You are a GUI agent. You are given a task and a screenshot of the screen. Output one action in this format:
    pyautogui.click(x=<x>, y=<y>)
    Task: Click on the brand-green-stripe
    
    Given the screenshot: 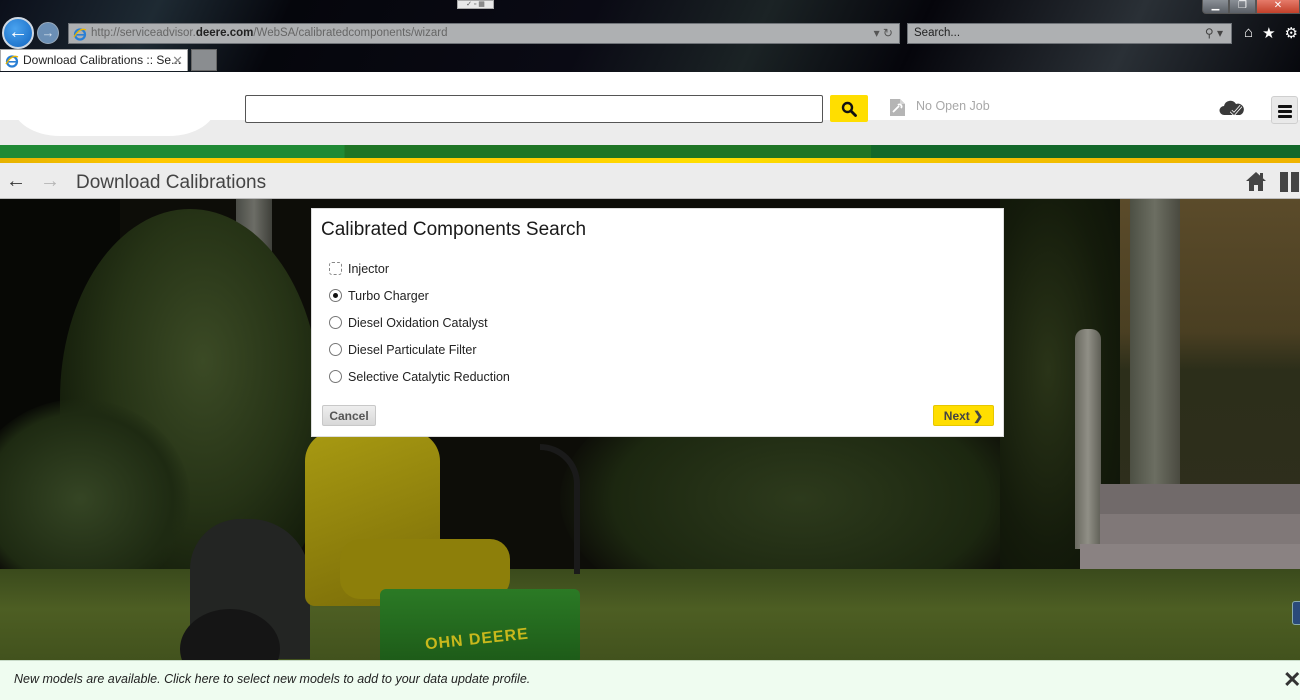 What is the action you would take?
    pyautogui.click(x=650, y=151)
    